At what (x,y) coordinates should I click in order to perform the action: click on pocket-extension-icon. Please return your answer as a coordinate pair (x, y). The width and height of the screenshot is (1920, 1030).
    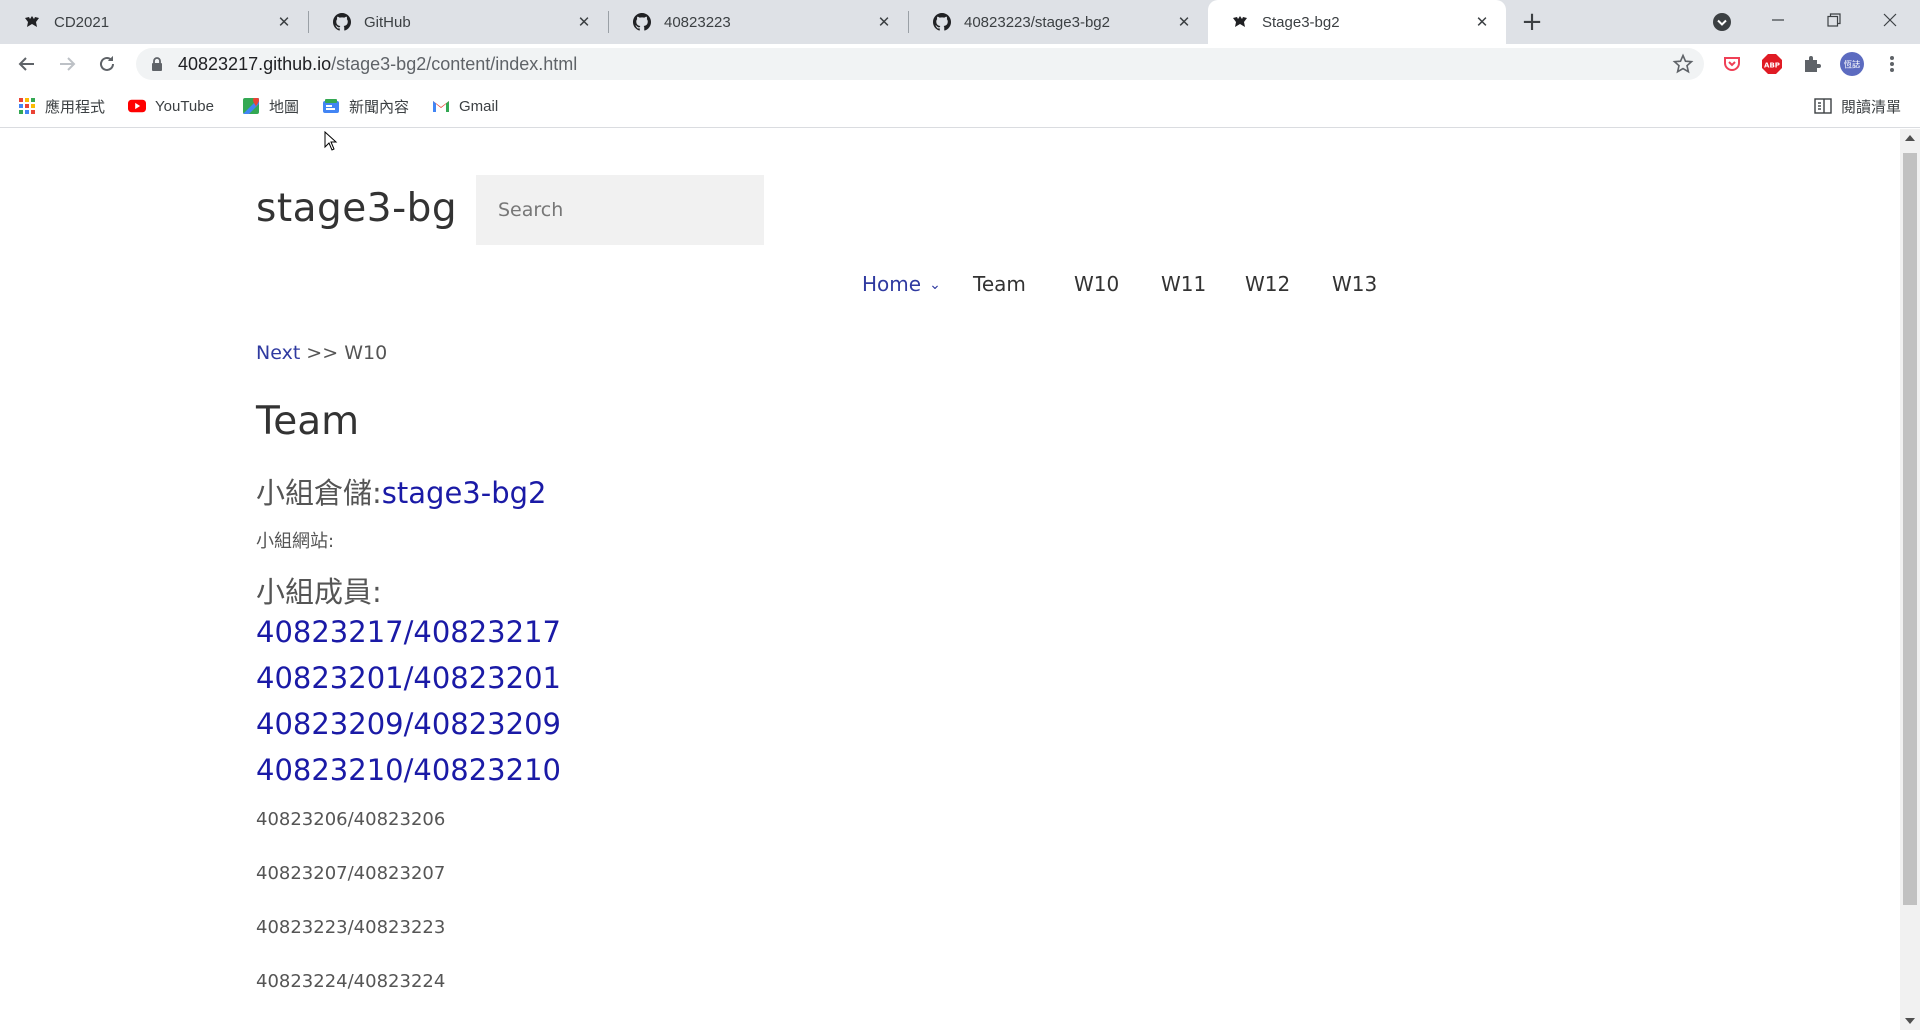
    Looking at the image, I should click on (1732, 64).